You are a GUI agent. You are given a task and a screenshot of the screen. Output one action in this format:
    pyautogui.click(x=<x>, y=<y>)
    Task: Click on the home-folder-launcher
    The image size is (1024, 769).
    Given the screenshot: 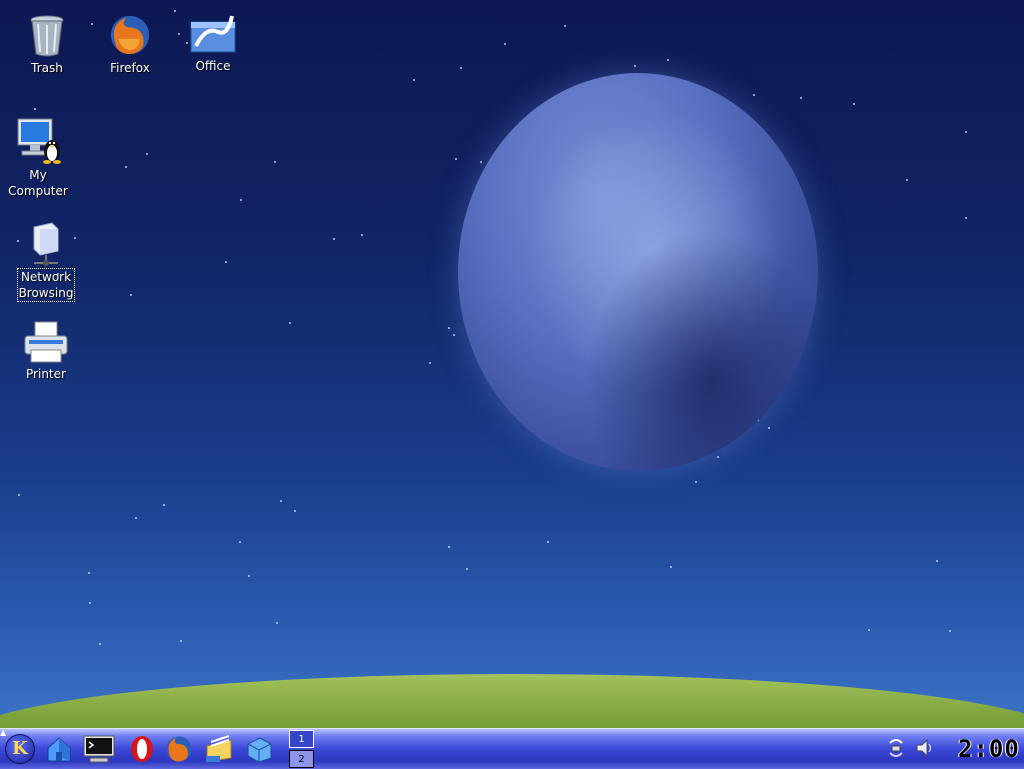 What is the action you would take?
    pyautogui.click(x=59, y=749)
    